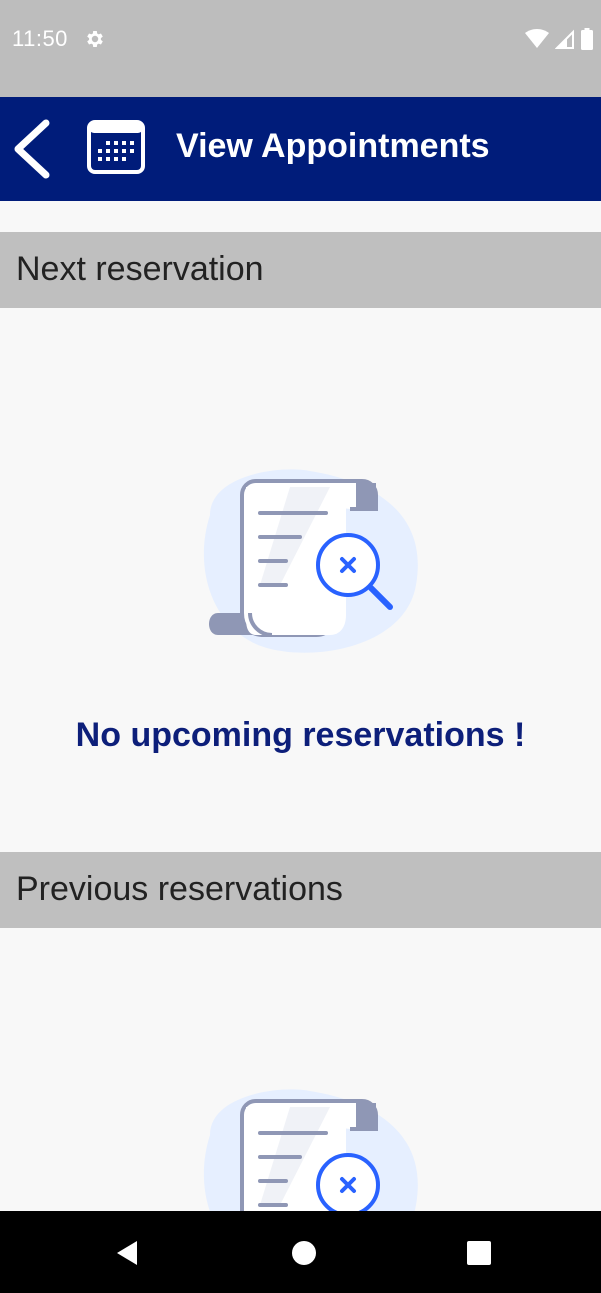  What do you see at coordinates (587, 39) in the screenshot?
I see `battery-icon` at bounding box center [587, 39].